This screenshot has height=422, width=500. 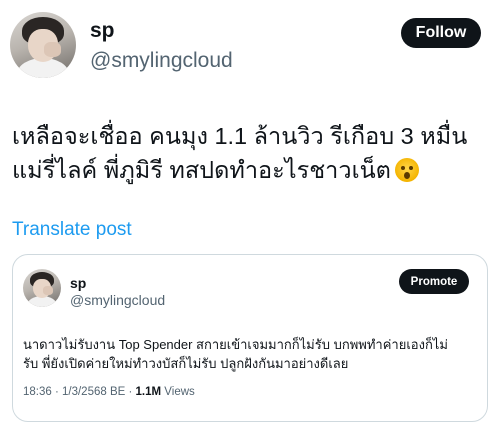 What do you see at coordinates (178, 392) in the screenshot?
I see `views-label: Views` at bounding box center [178, 392].